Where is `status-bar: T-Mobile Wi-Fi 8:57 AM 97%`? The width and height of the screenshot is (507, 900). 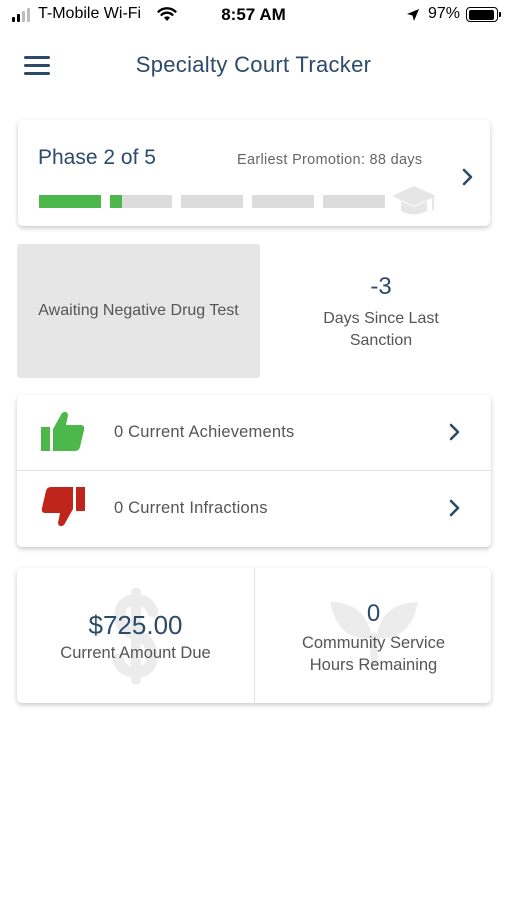
status-bar: T-Mobile Wi-Fi 8:57 AM 97% is located at coordinates (253, 16).